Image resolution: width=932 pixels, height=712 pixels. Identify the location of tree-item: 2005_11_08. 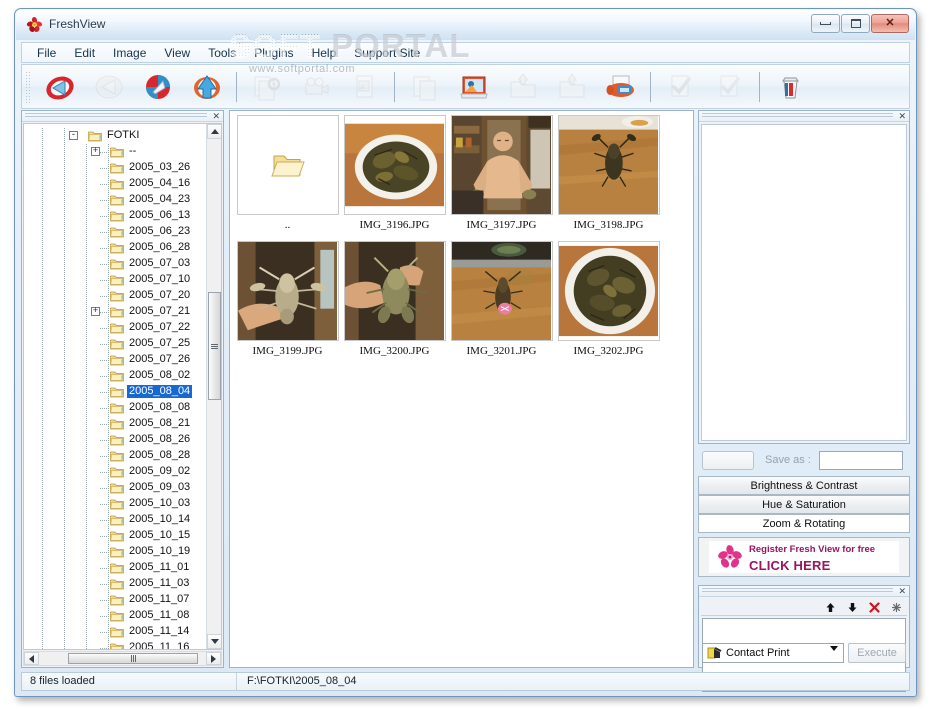
(115, 616).